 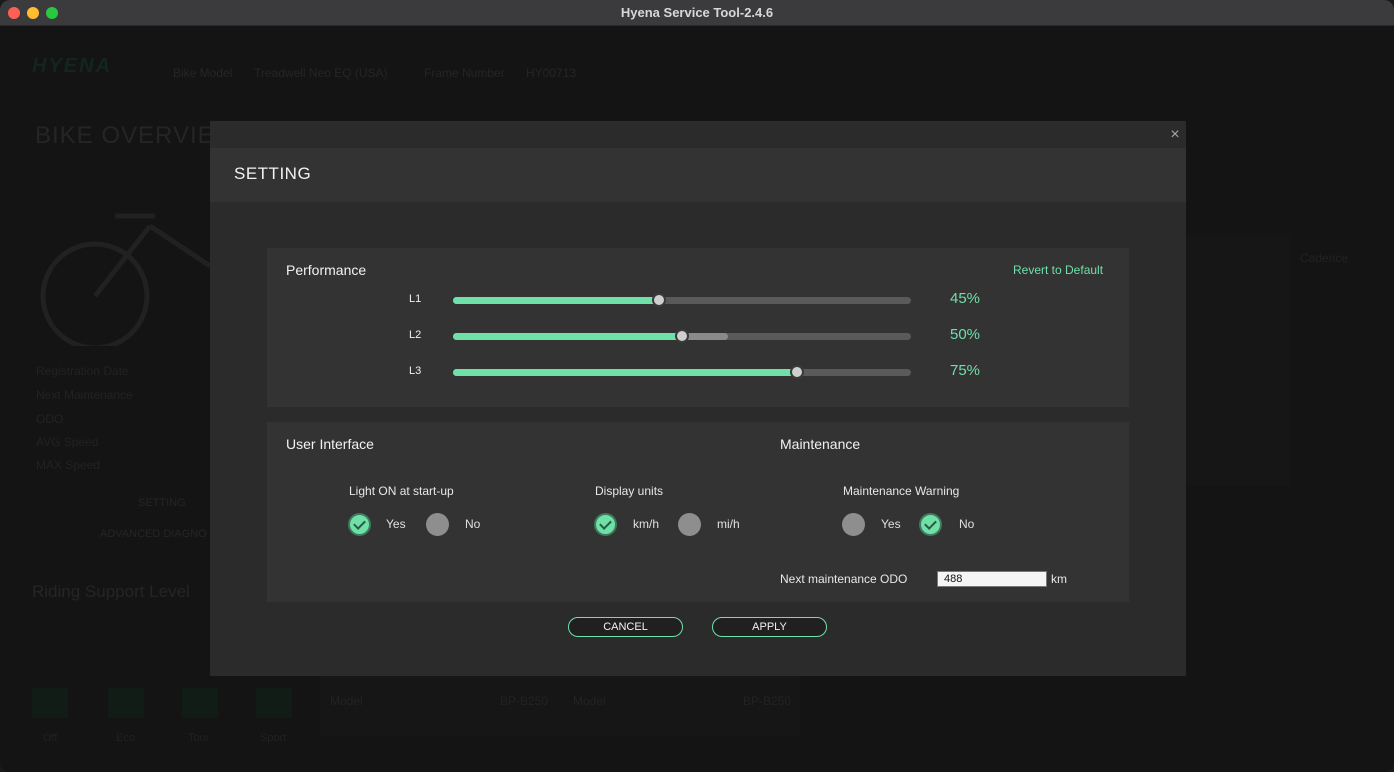 I want to click on slider-value: 50%, so click(x=965, y=334).